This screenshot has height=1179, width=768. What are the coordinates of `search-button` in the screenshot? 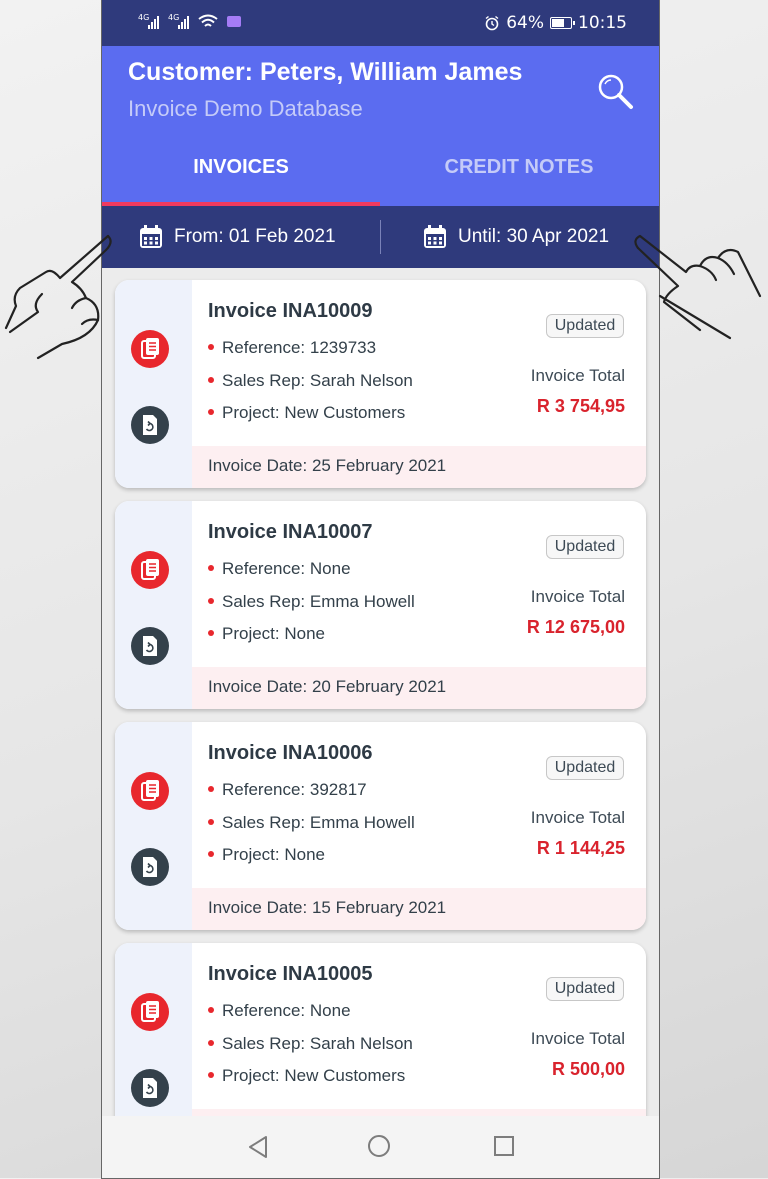 It's located at (616, 92).